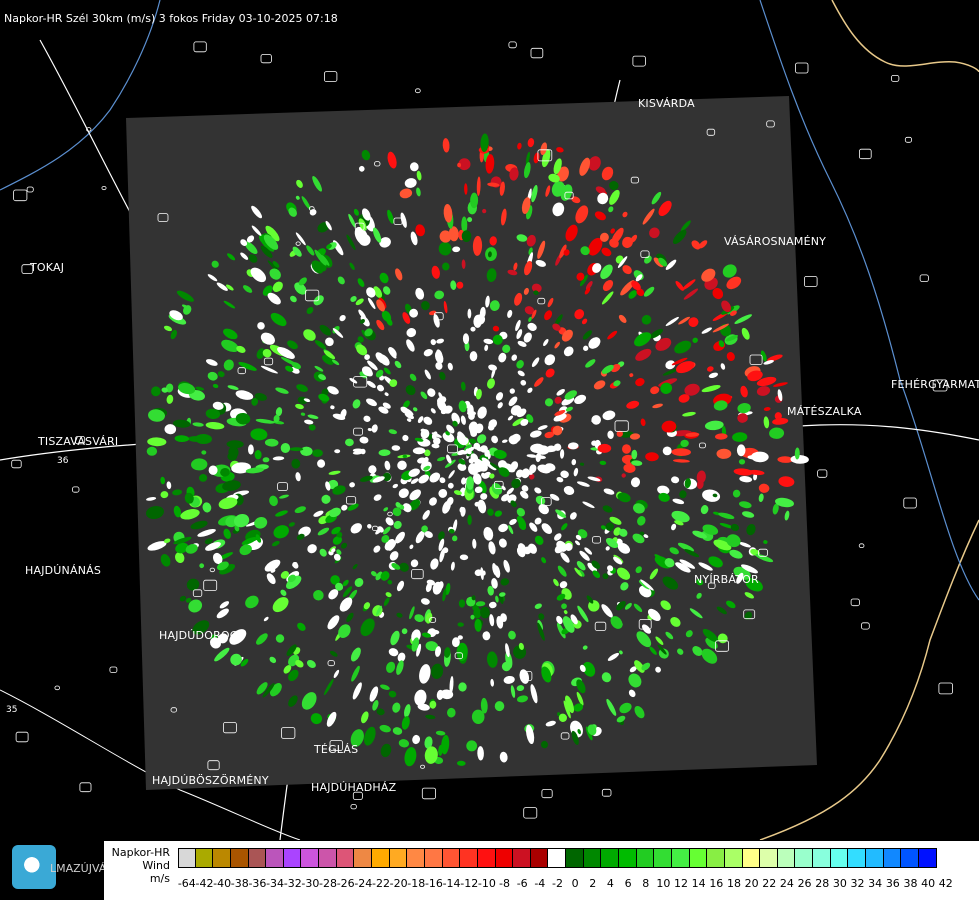 The image size is (979, 900). What do you see at coordinates (140, 852) in the screenshot?
I see `legend-title-line: Napkor-HR` at bounding box center [140, 852].